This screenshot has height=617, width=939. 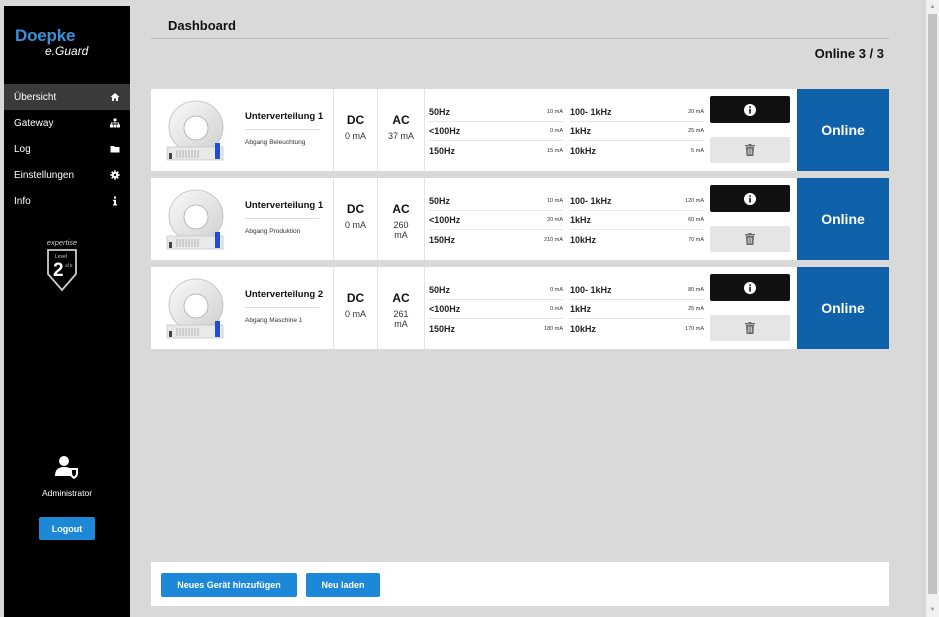 I want to click on freq-value: 5 mA, so click(x=697, y=150).